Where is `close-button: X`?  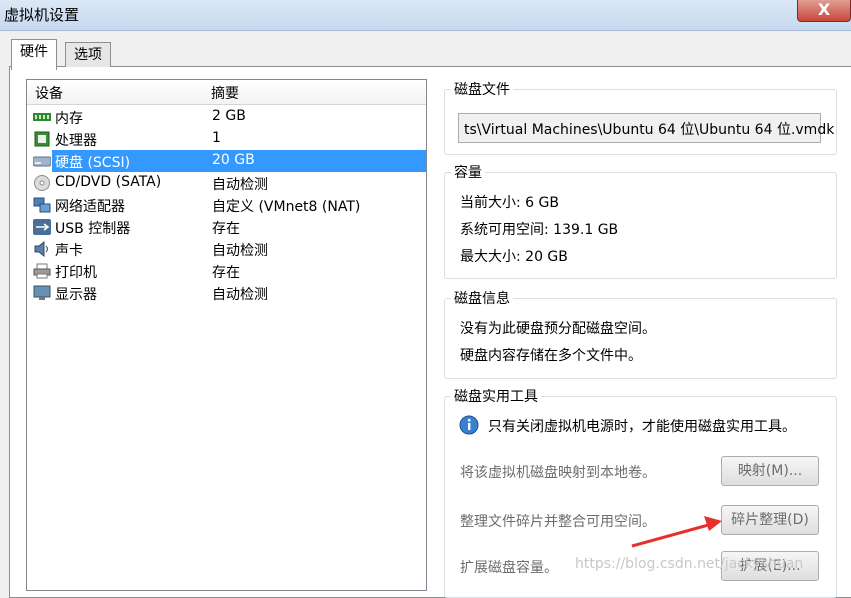 close-button: X is located at coordinates (824, 11).